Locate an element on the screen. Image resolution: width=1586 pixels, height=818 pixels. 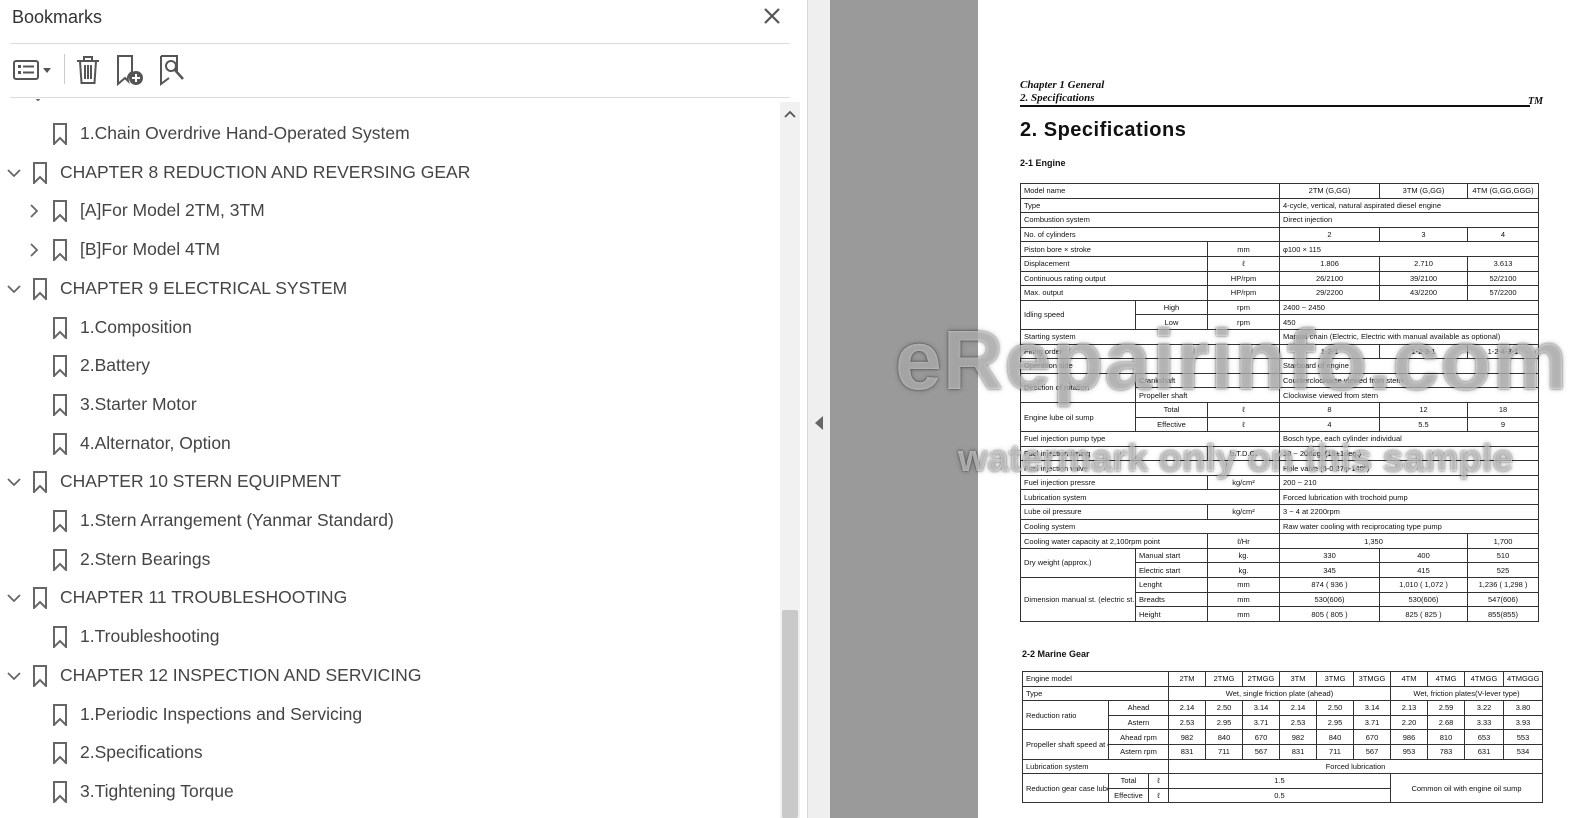
table-cell: 547(606) is located at coordinates (1503, 599).